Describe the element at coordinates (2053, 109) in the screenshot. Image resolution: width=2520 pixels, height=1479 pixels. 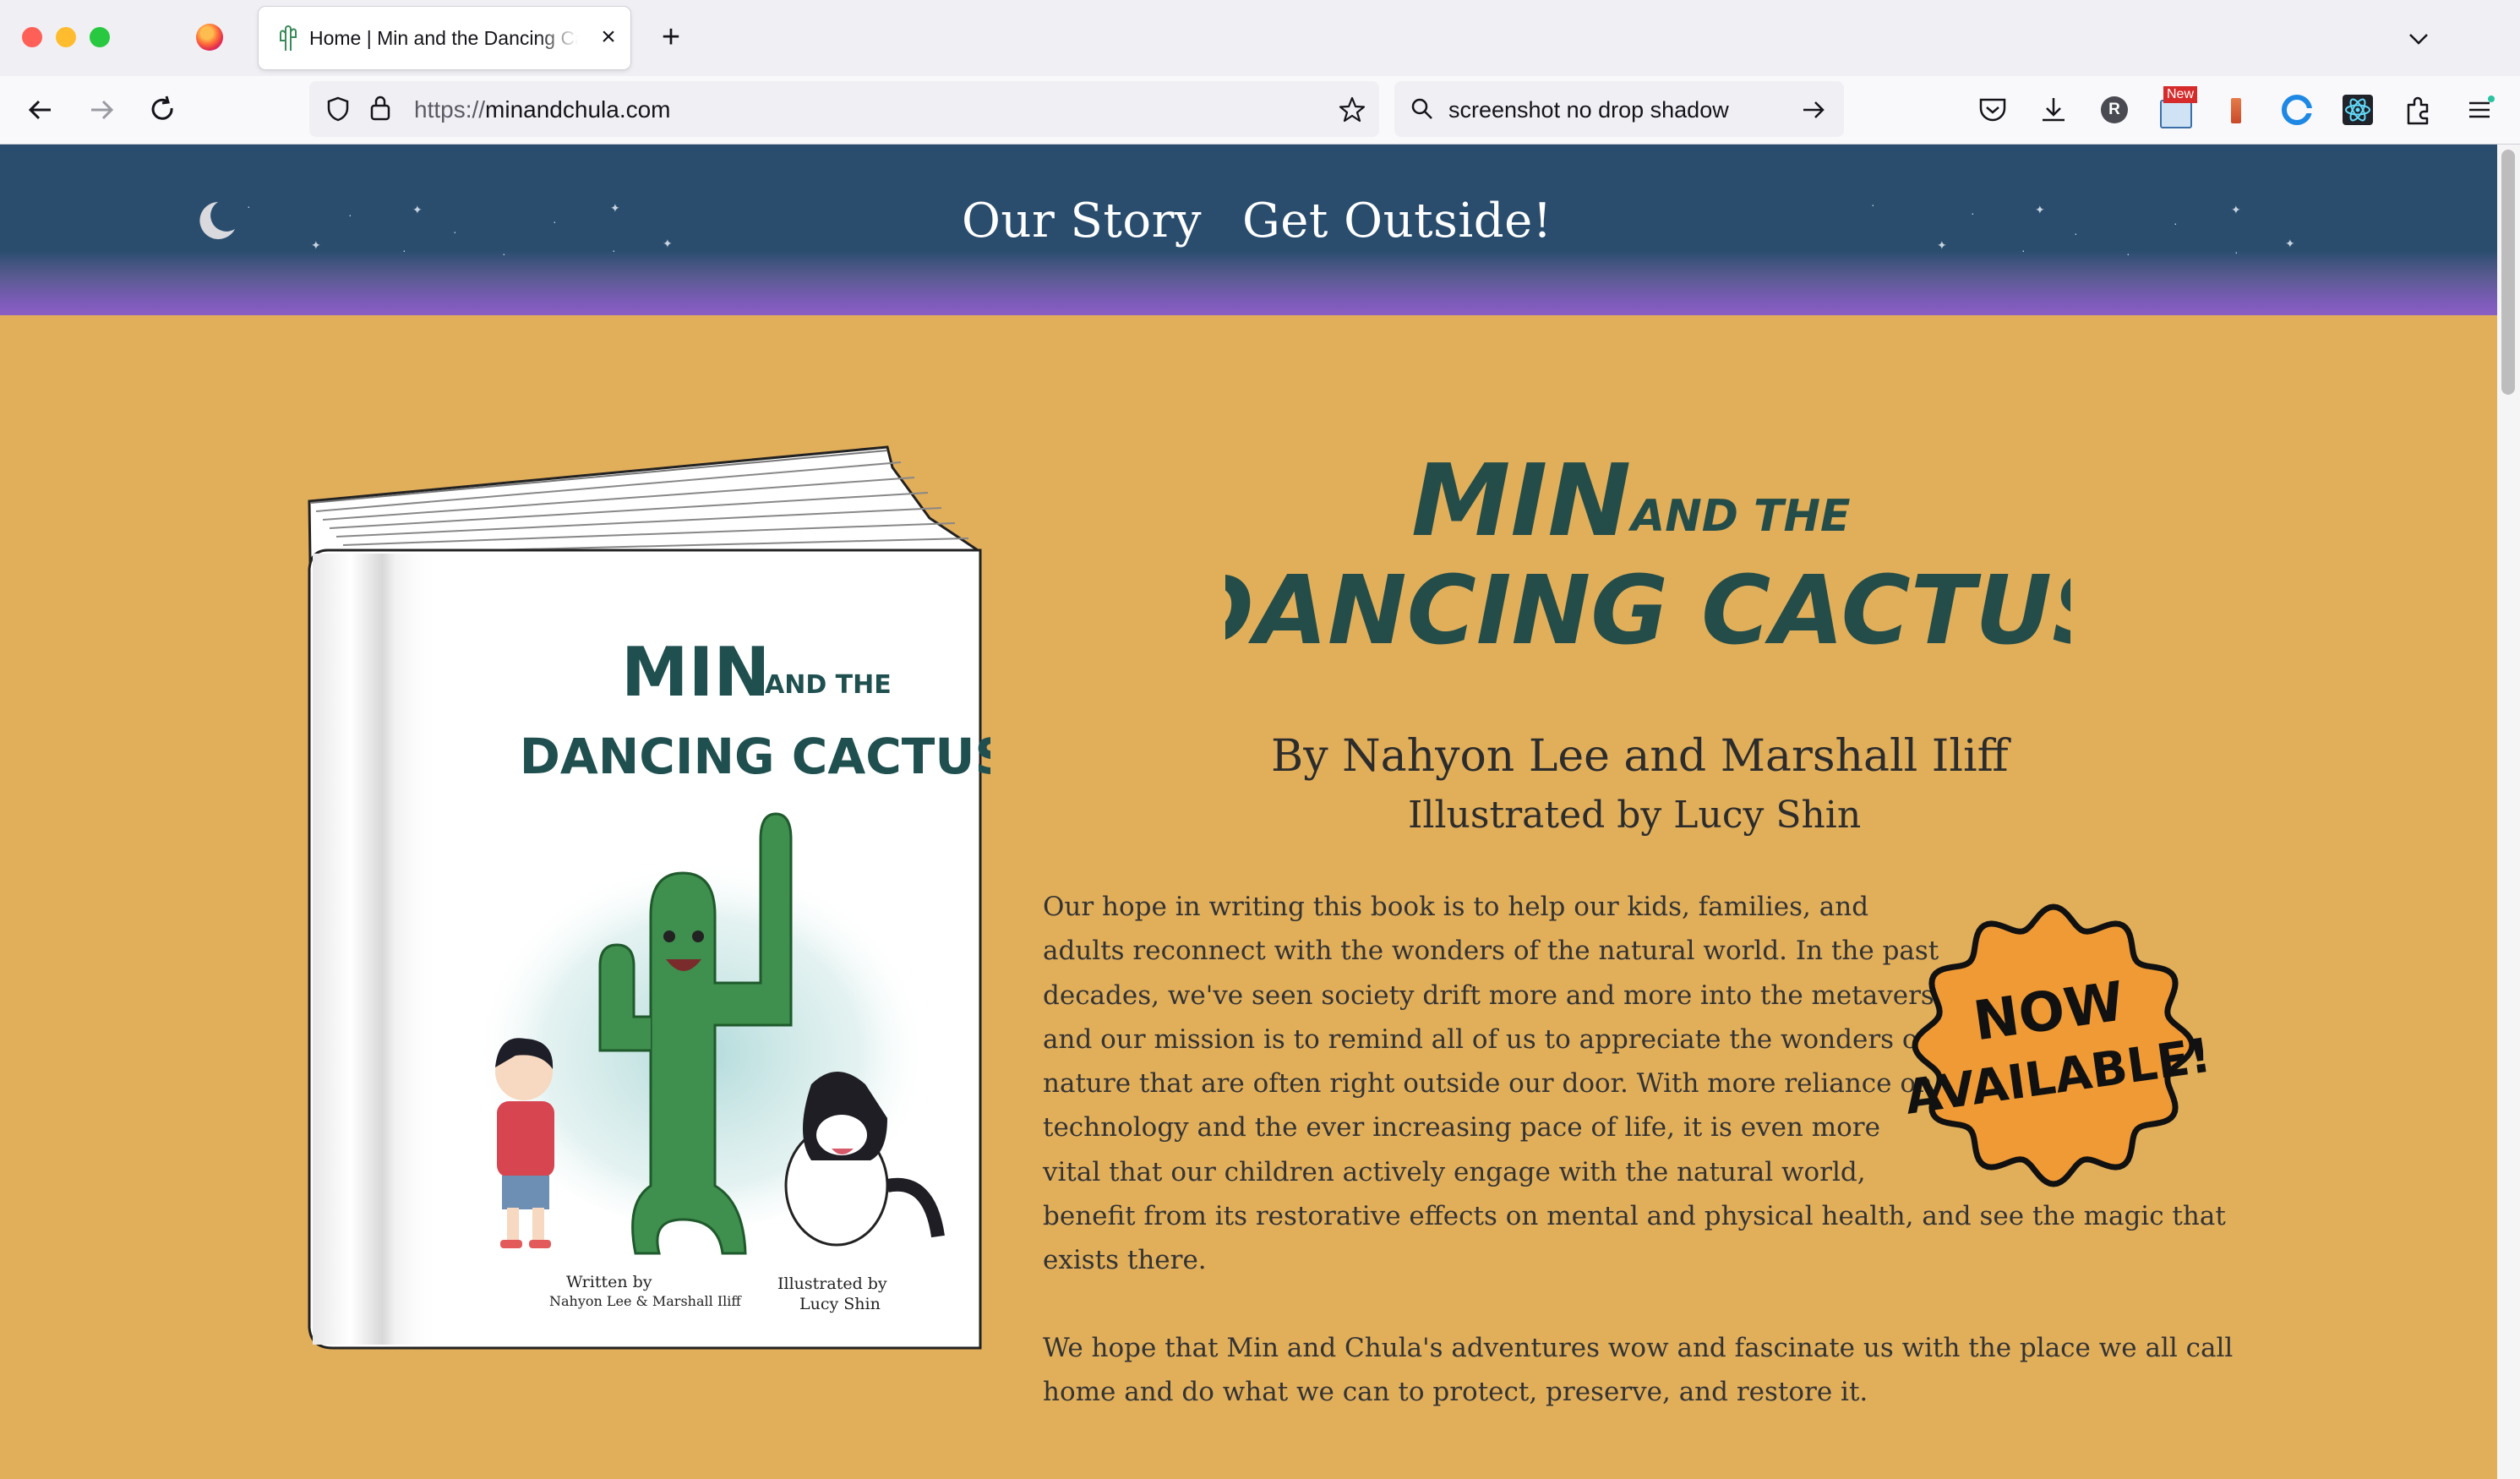
I see `downloads-icon` at that location.